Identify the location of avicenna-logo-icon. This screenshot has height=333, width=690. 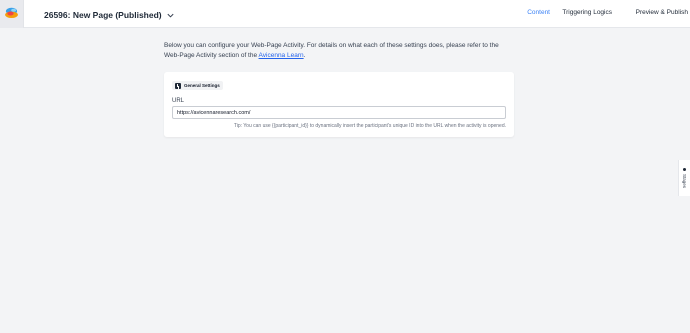
(11, 12).